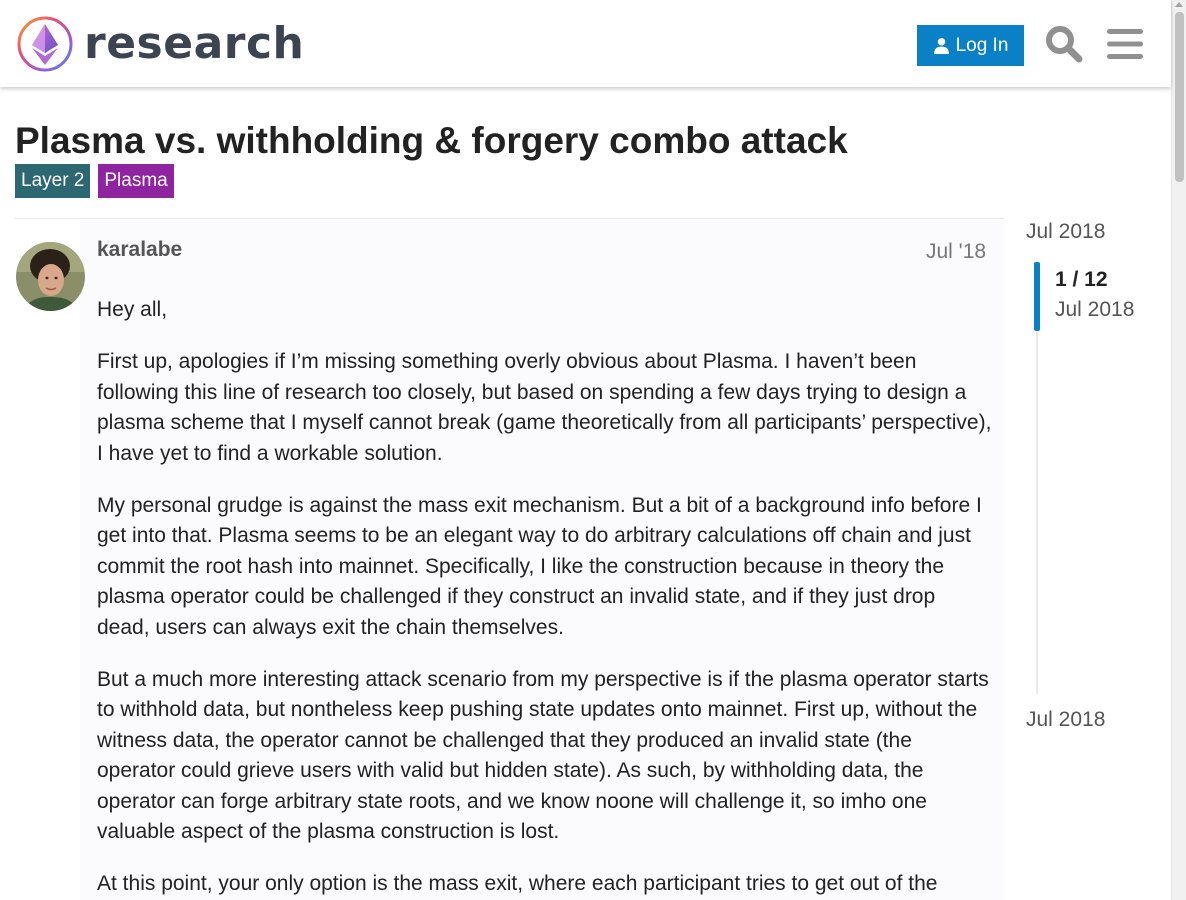  Describe the element at coordinates (45, 44) in the screenshot. I see `ethereum-logo-icon` at that location.